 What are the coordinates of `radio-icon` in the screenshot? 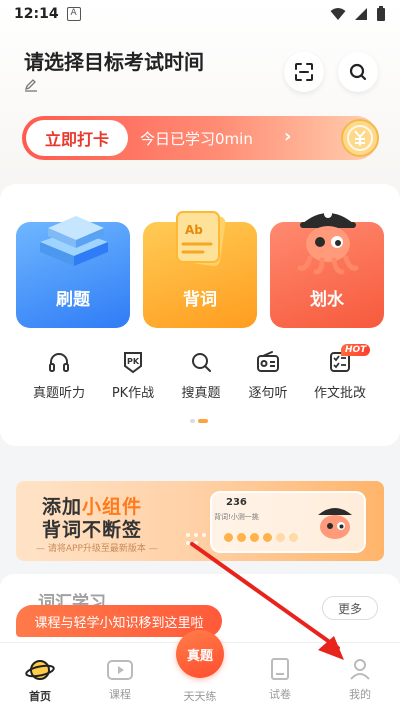 It's located at (268, 361).